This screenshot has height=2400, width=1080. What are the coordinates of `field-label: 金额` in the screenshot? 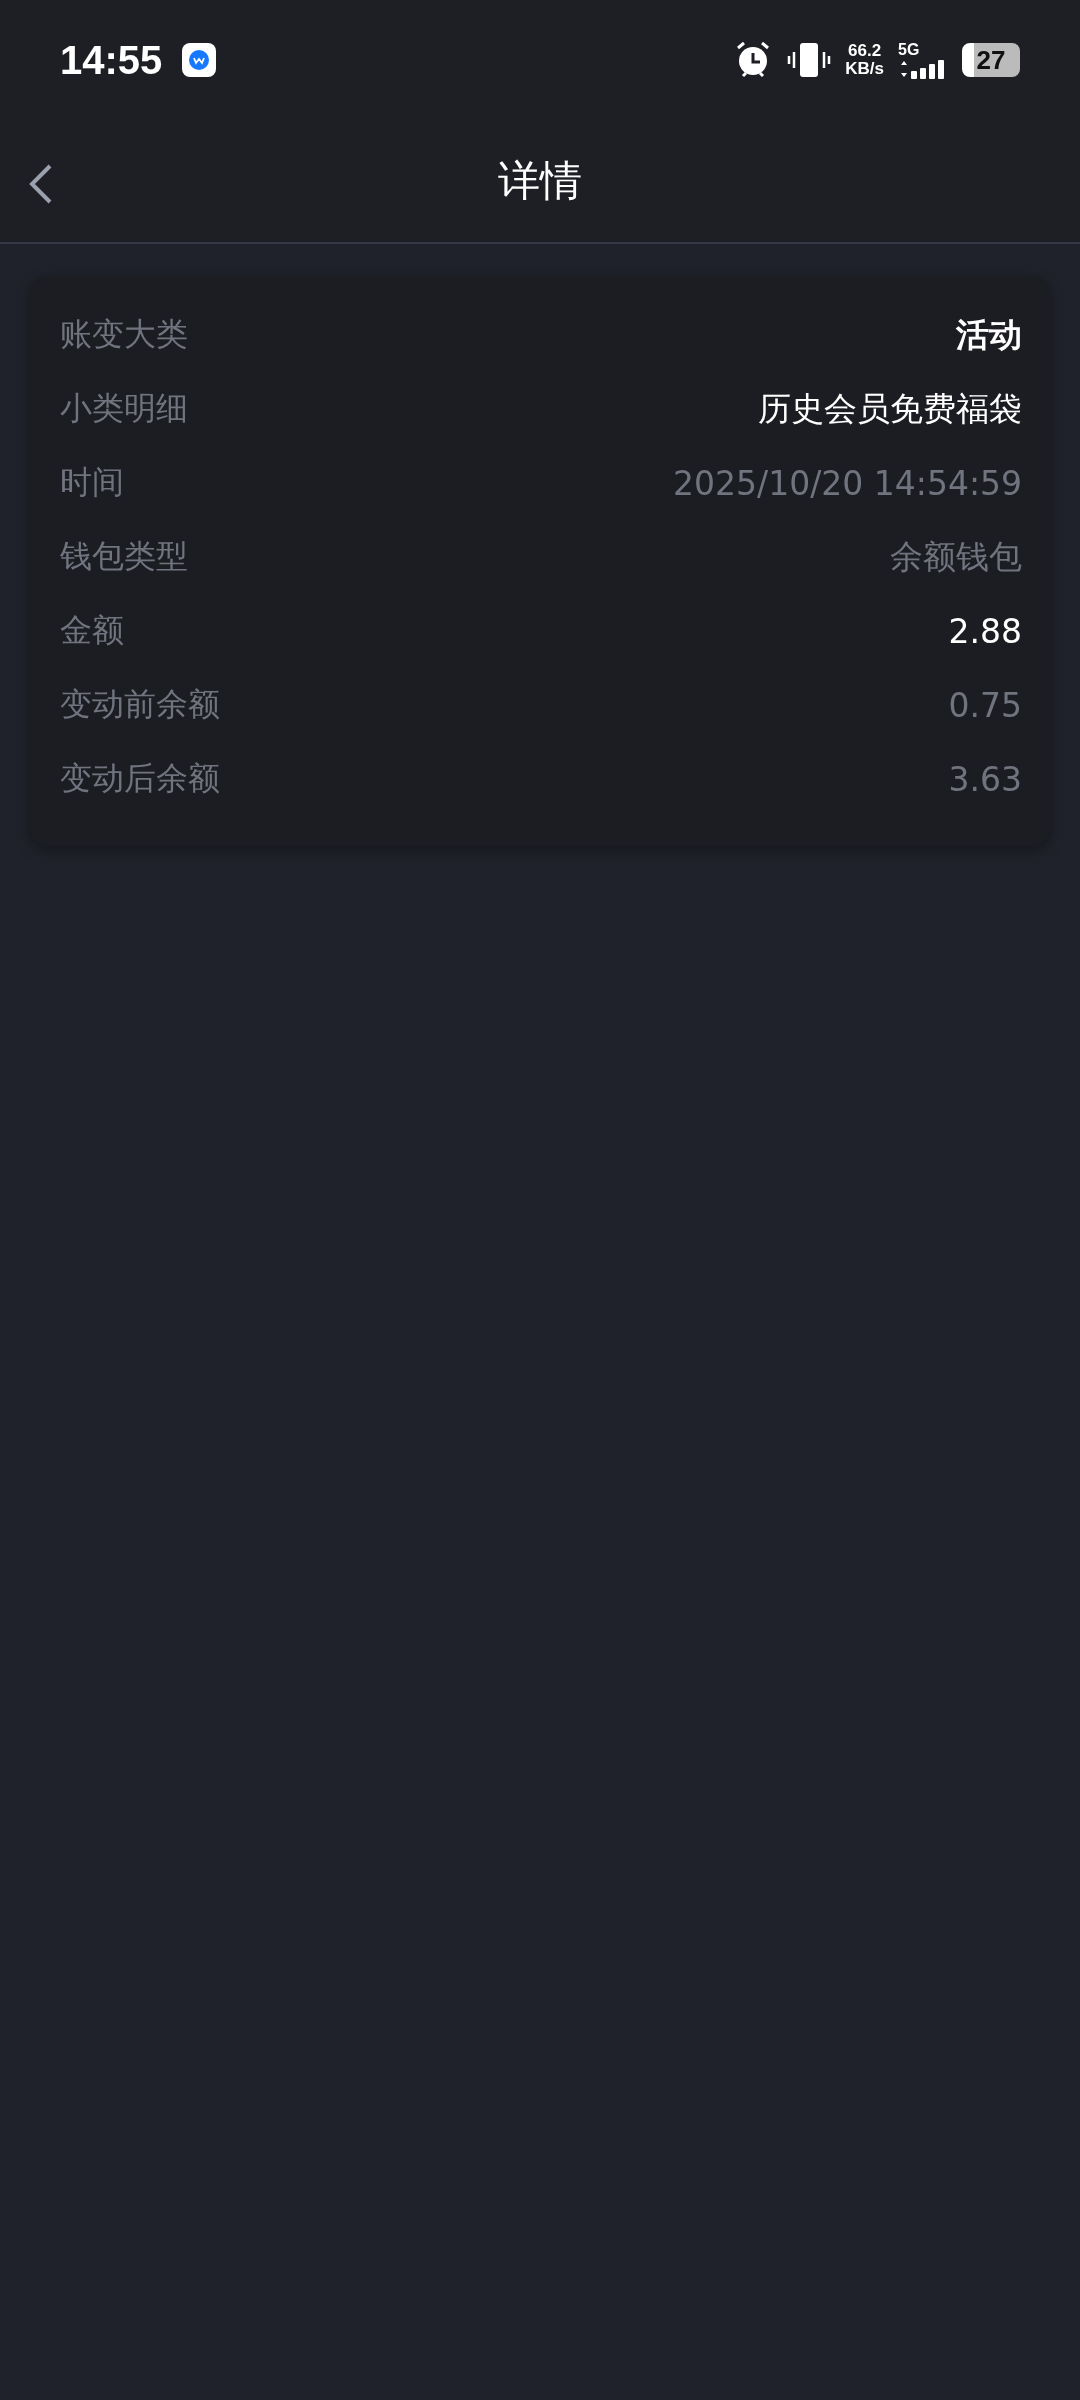 It's located at (92, 630).